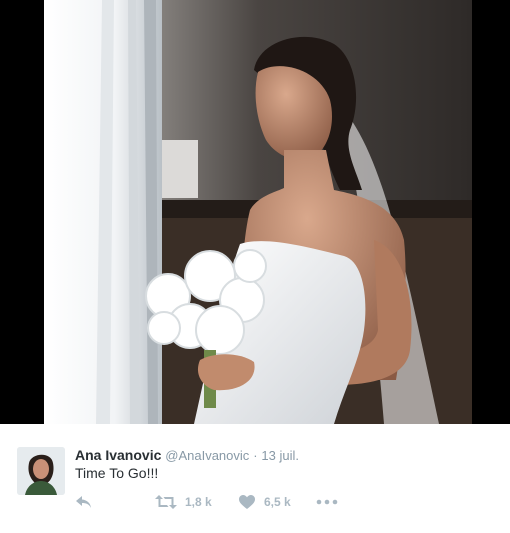 Image resolution: width=510 pixels, height=533 pixels. What do you see at coordinates (118, 455) in the screenshot?
I see `author-name: Ana Ivanovic` at bounding box center [118, 455].